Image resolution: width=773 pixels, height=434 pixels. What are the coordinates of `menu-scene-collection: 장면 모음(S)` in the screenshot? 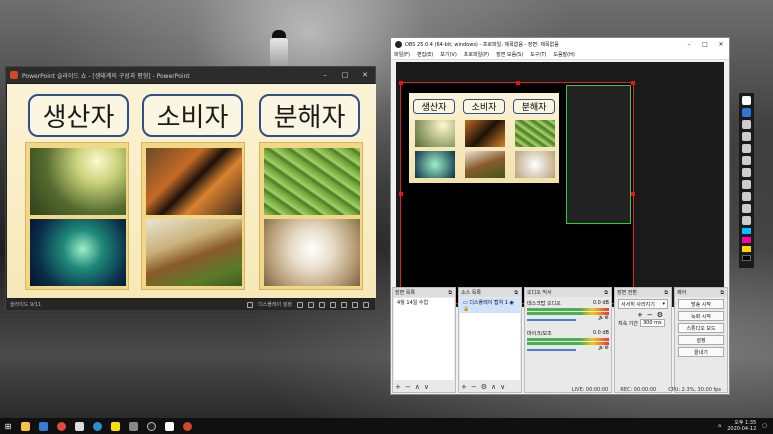 It's located at (509, 54).